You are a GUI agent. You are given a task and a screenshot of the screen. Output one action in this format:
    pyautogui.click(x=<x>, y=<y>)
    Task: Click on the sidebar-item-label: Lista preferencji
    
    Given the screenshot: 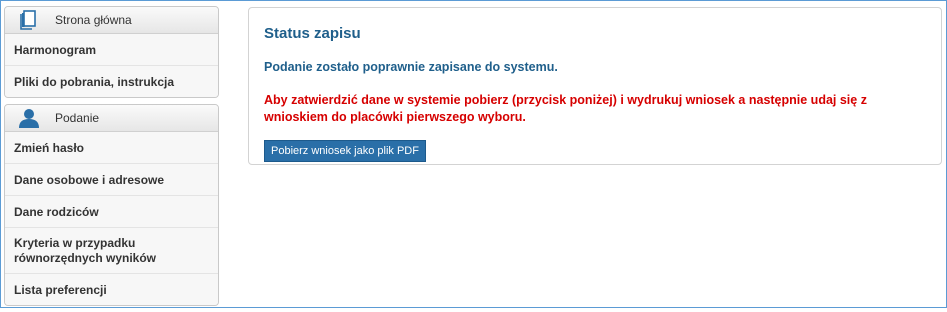 What is the action you would take?
    pyautogui.click(x=60, y=289)
    